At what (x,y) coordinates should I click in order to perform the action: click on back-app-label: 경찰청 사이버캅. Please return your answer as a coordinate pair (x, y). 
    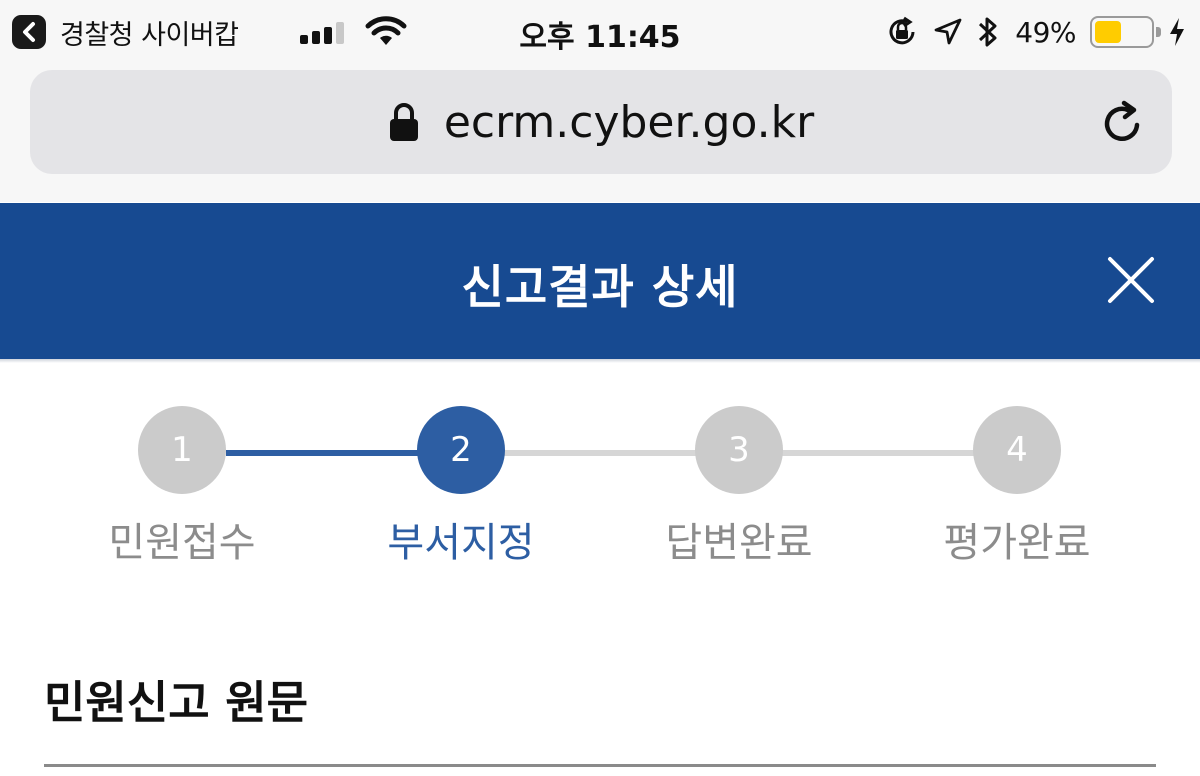
    Looking at the image, I should click on (149, 35).